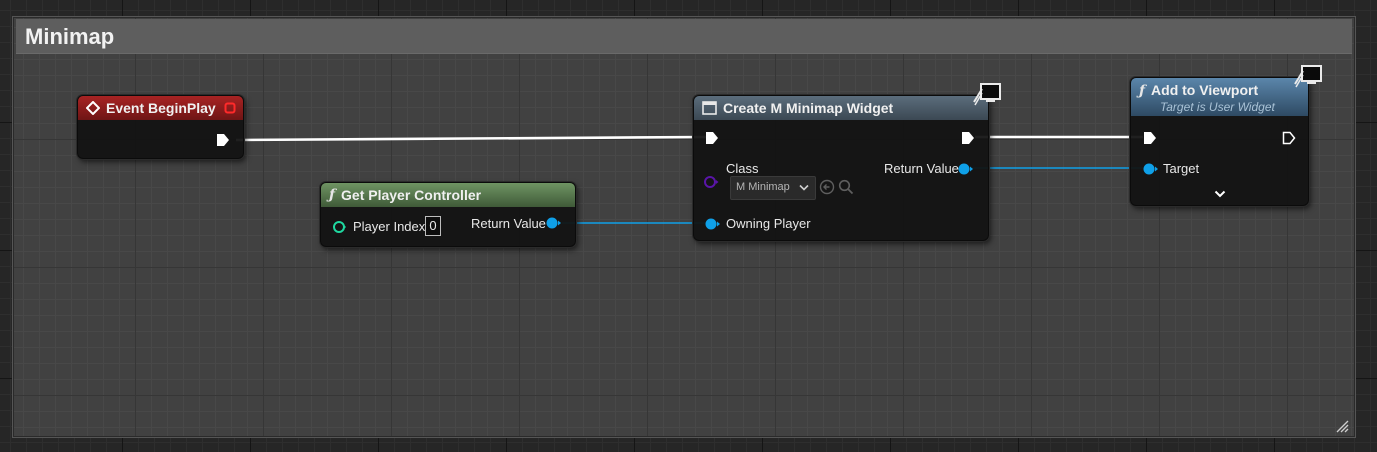  Describe the element at coordinates (763, 187) in the screenshot. I see `class-dropdown-value: M Minimap` at that location.